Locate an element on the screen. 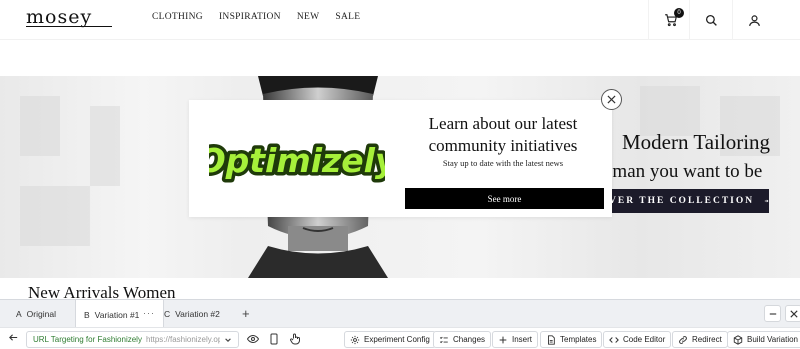  main-nav: CLOTHING INSPIRATION NEW SALE is located at coordinates (256, 17).